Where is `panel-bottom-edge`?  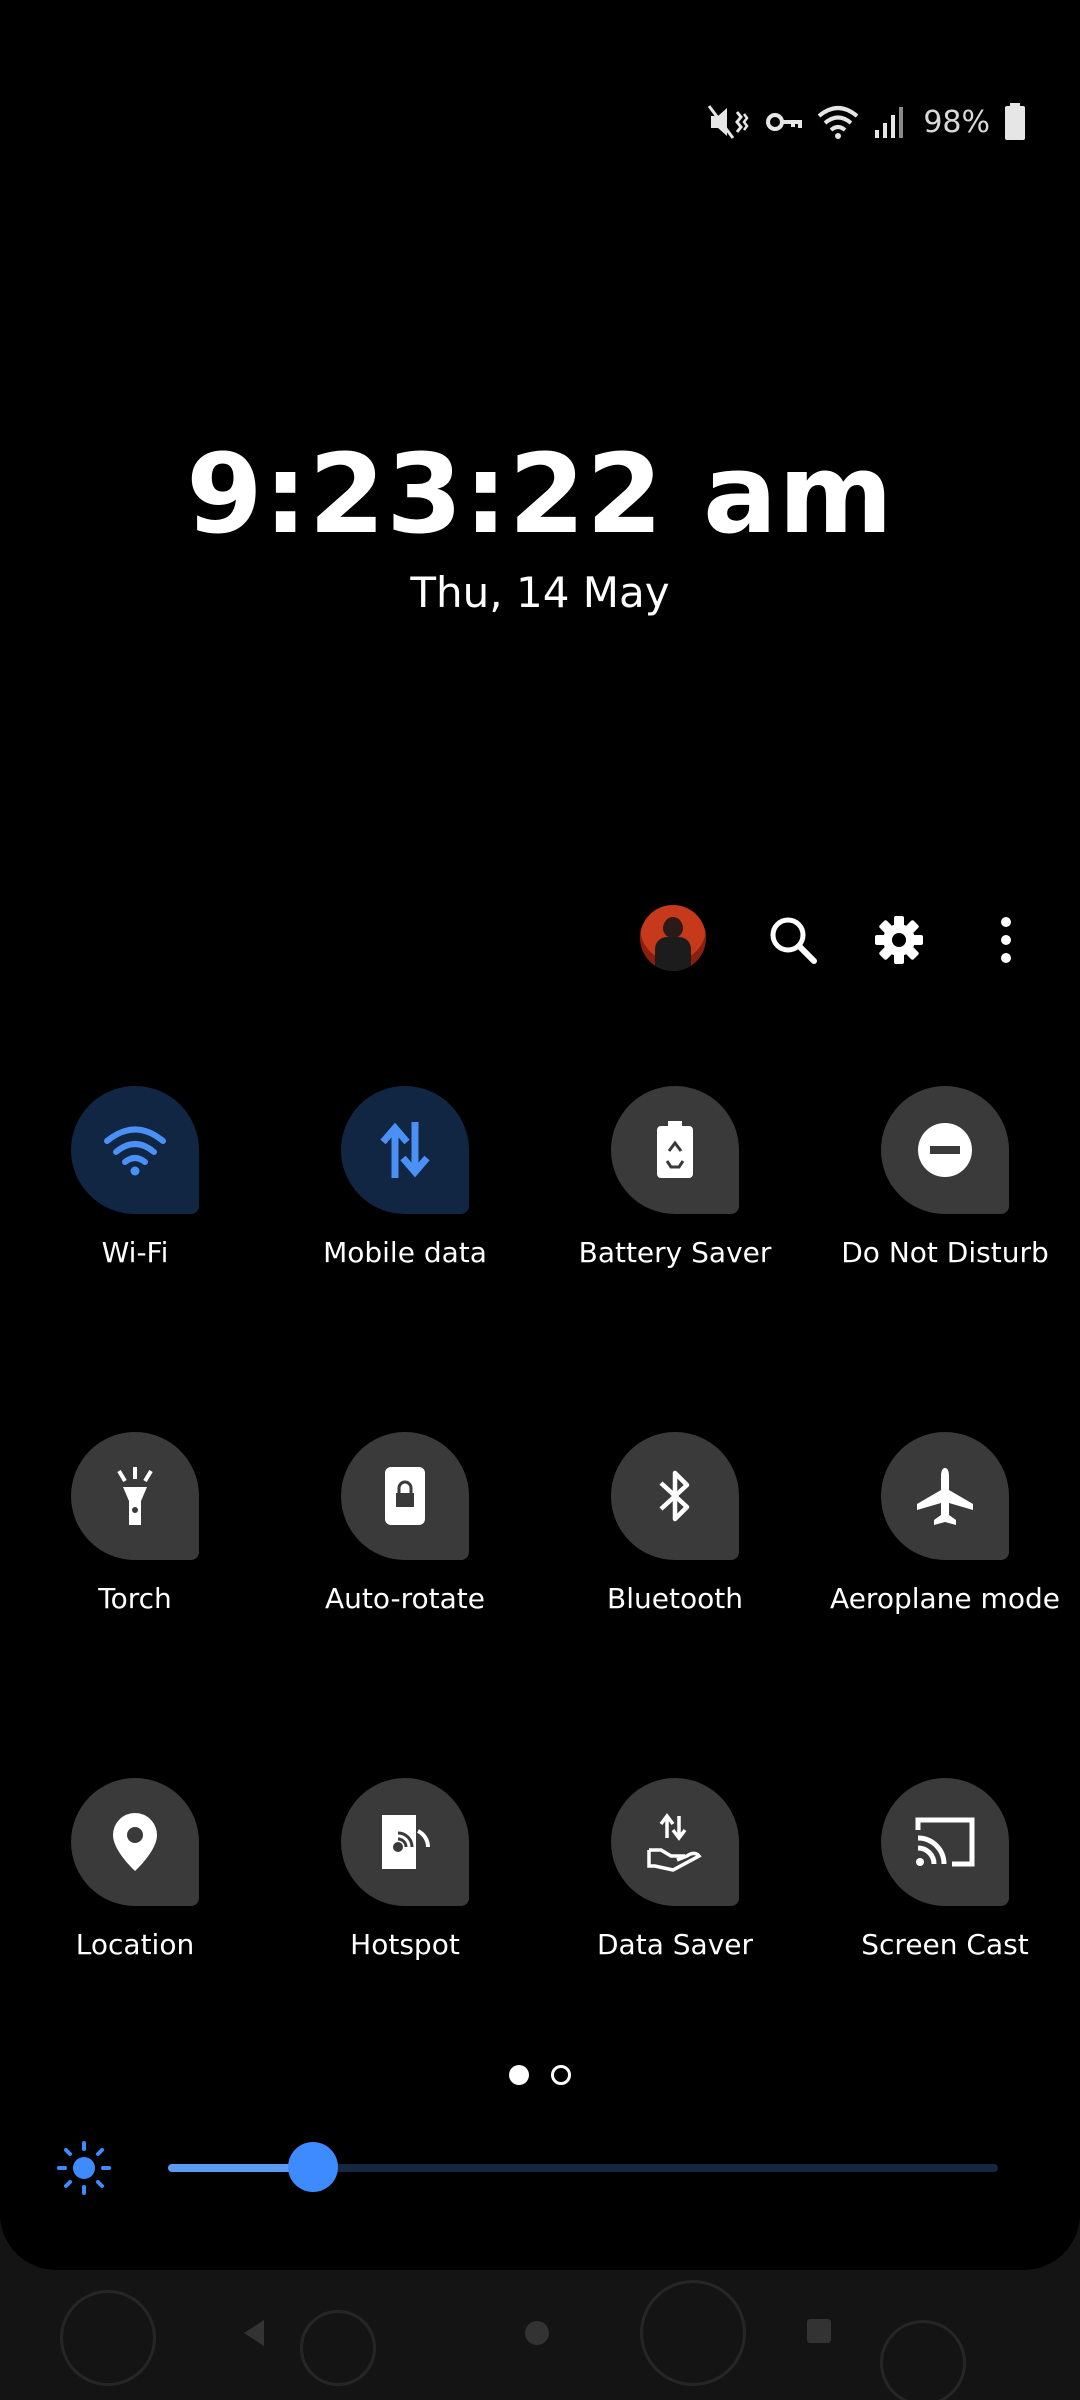 panel-bottom-edge is located at coordinates (540, 2235).